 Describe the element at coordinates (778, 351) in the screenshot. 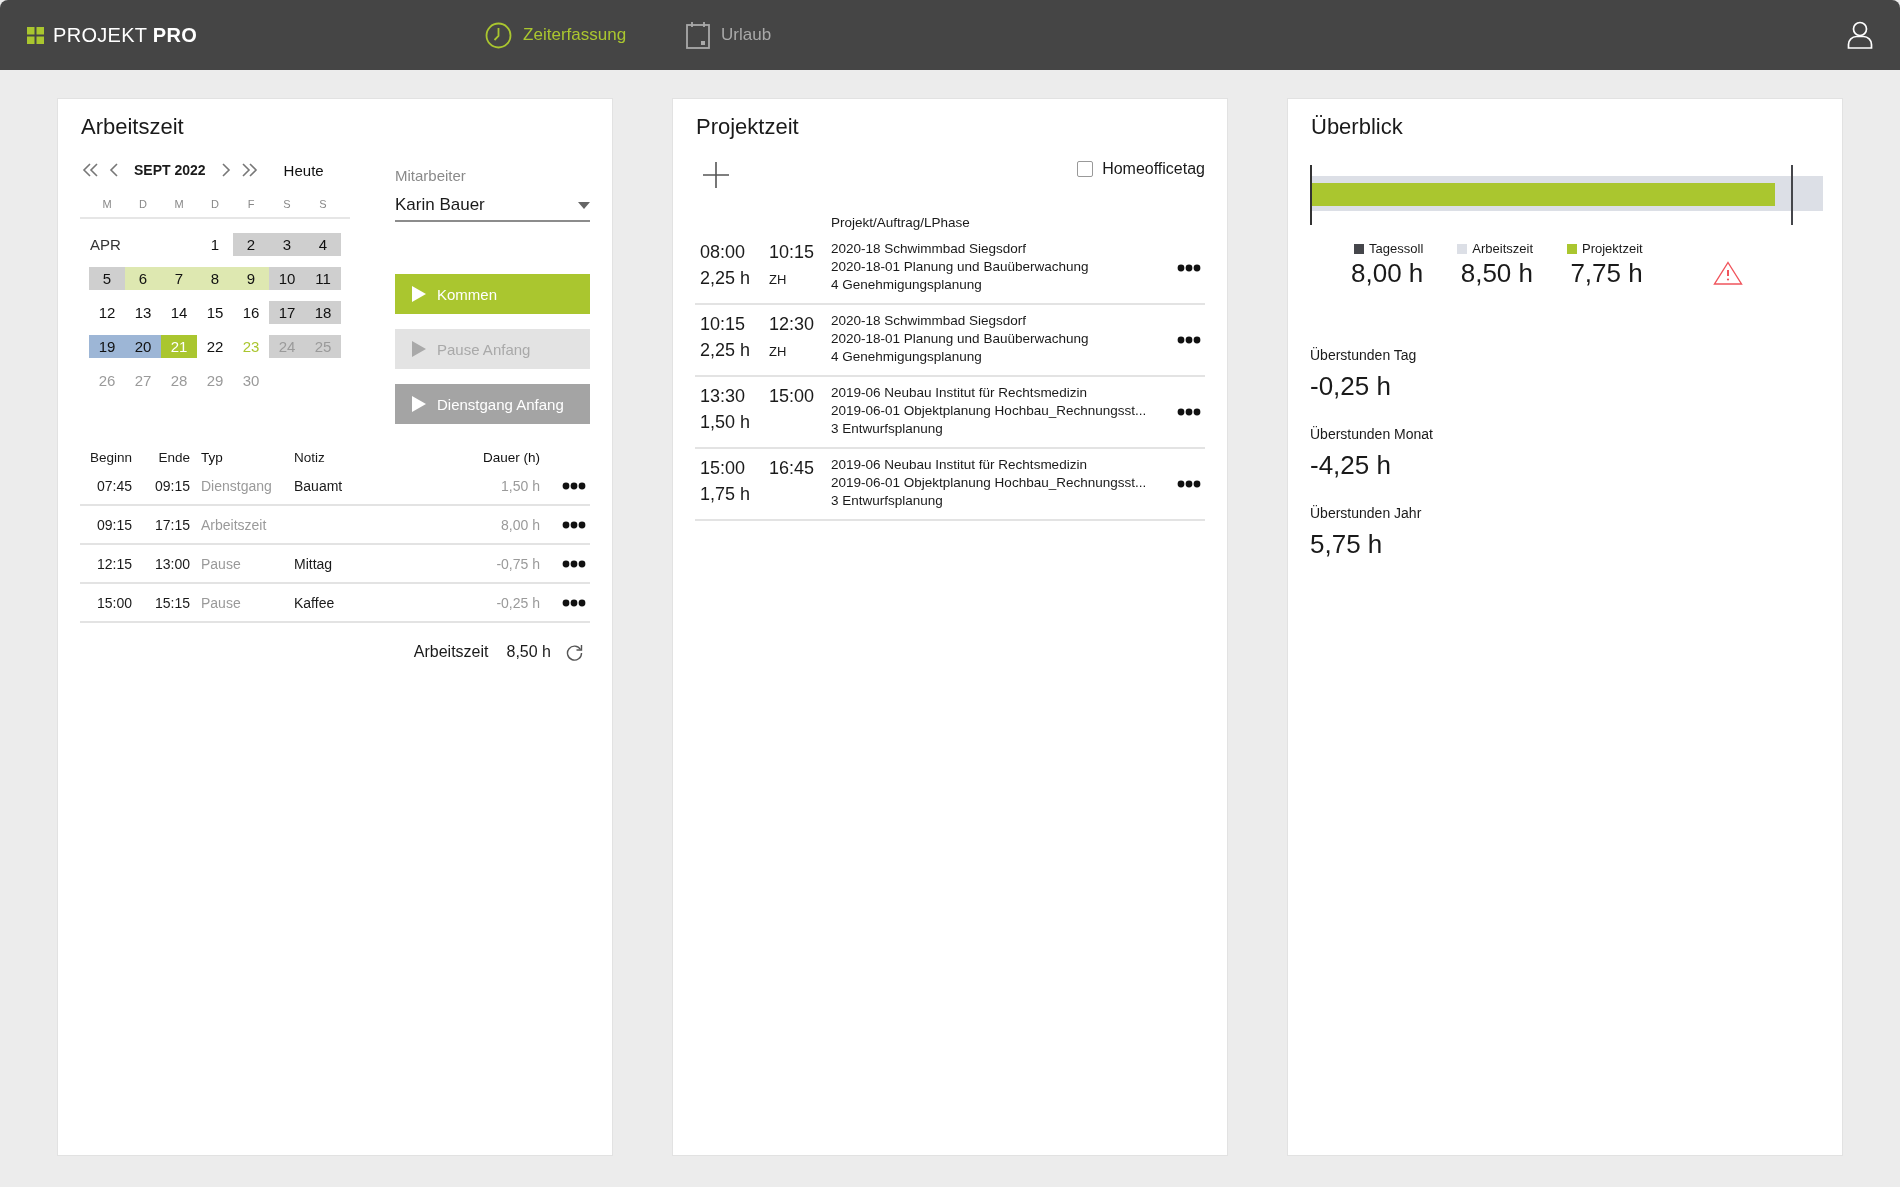

I see `code-label: ZH` at that location.